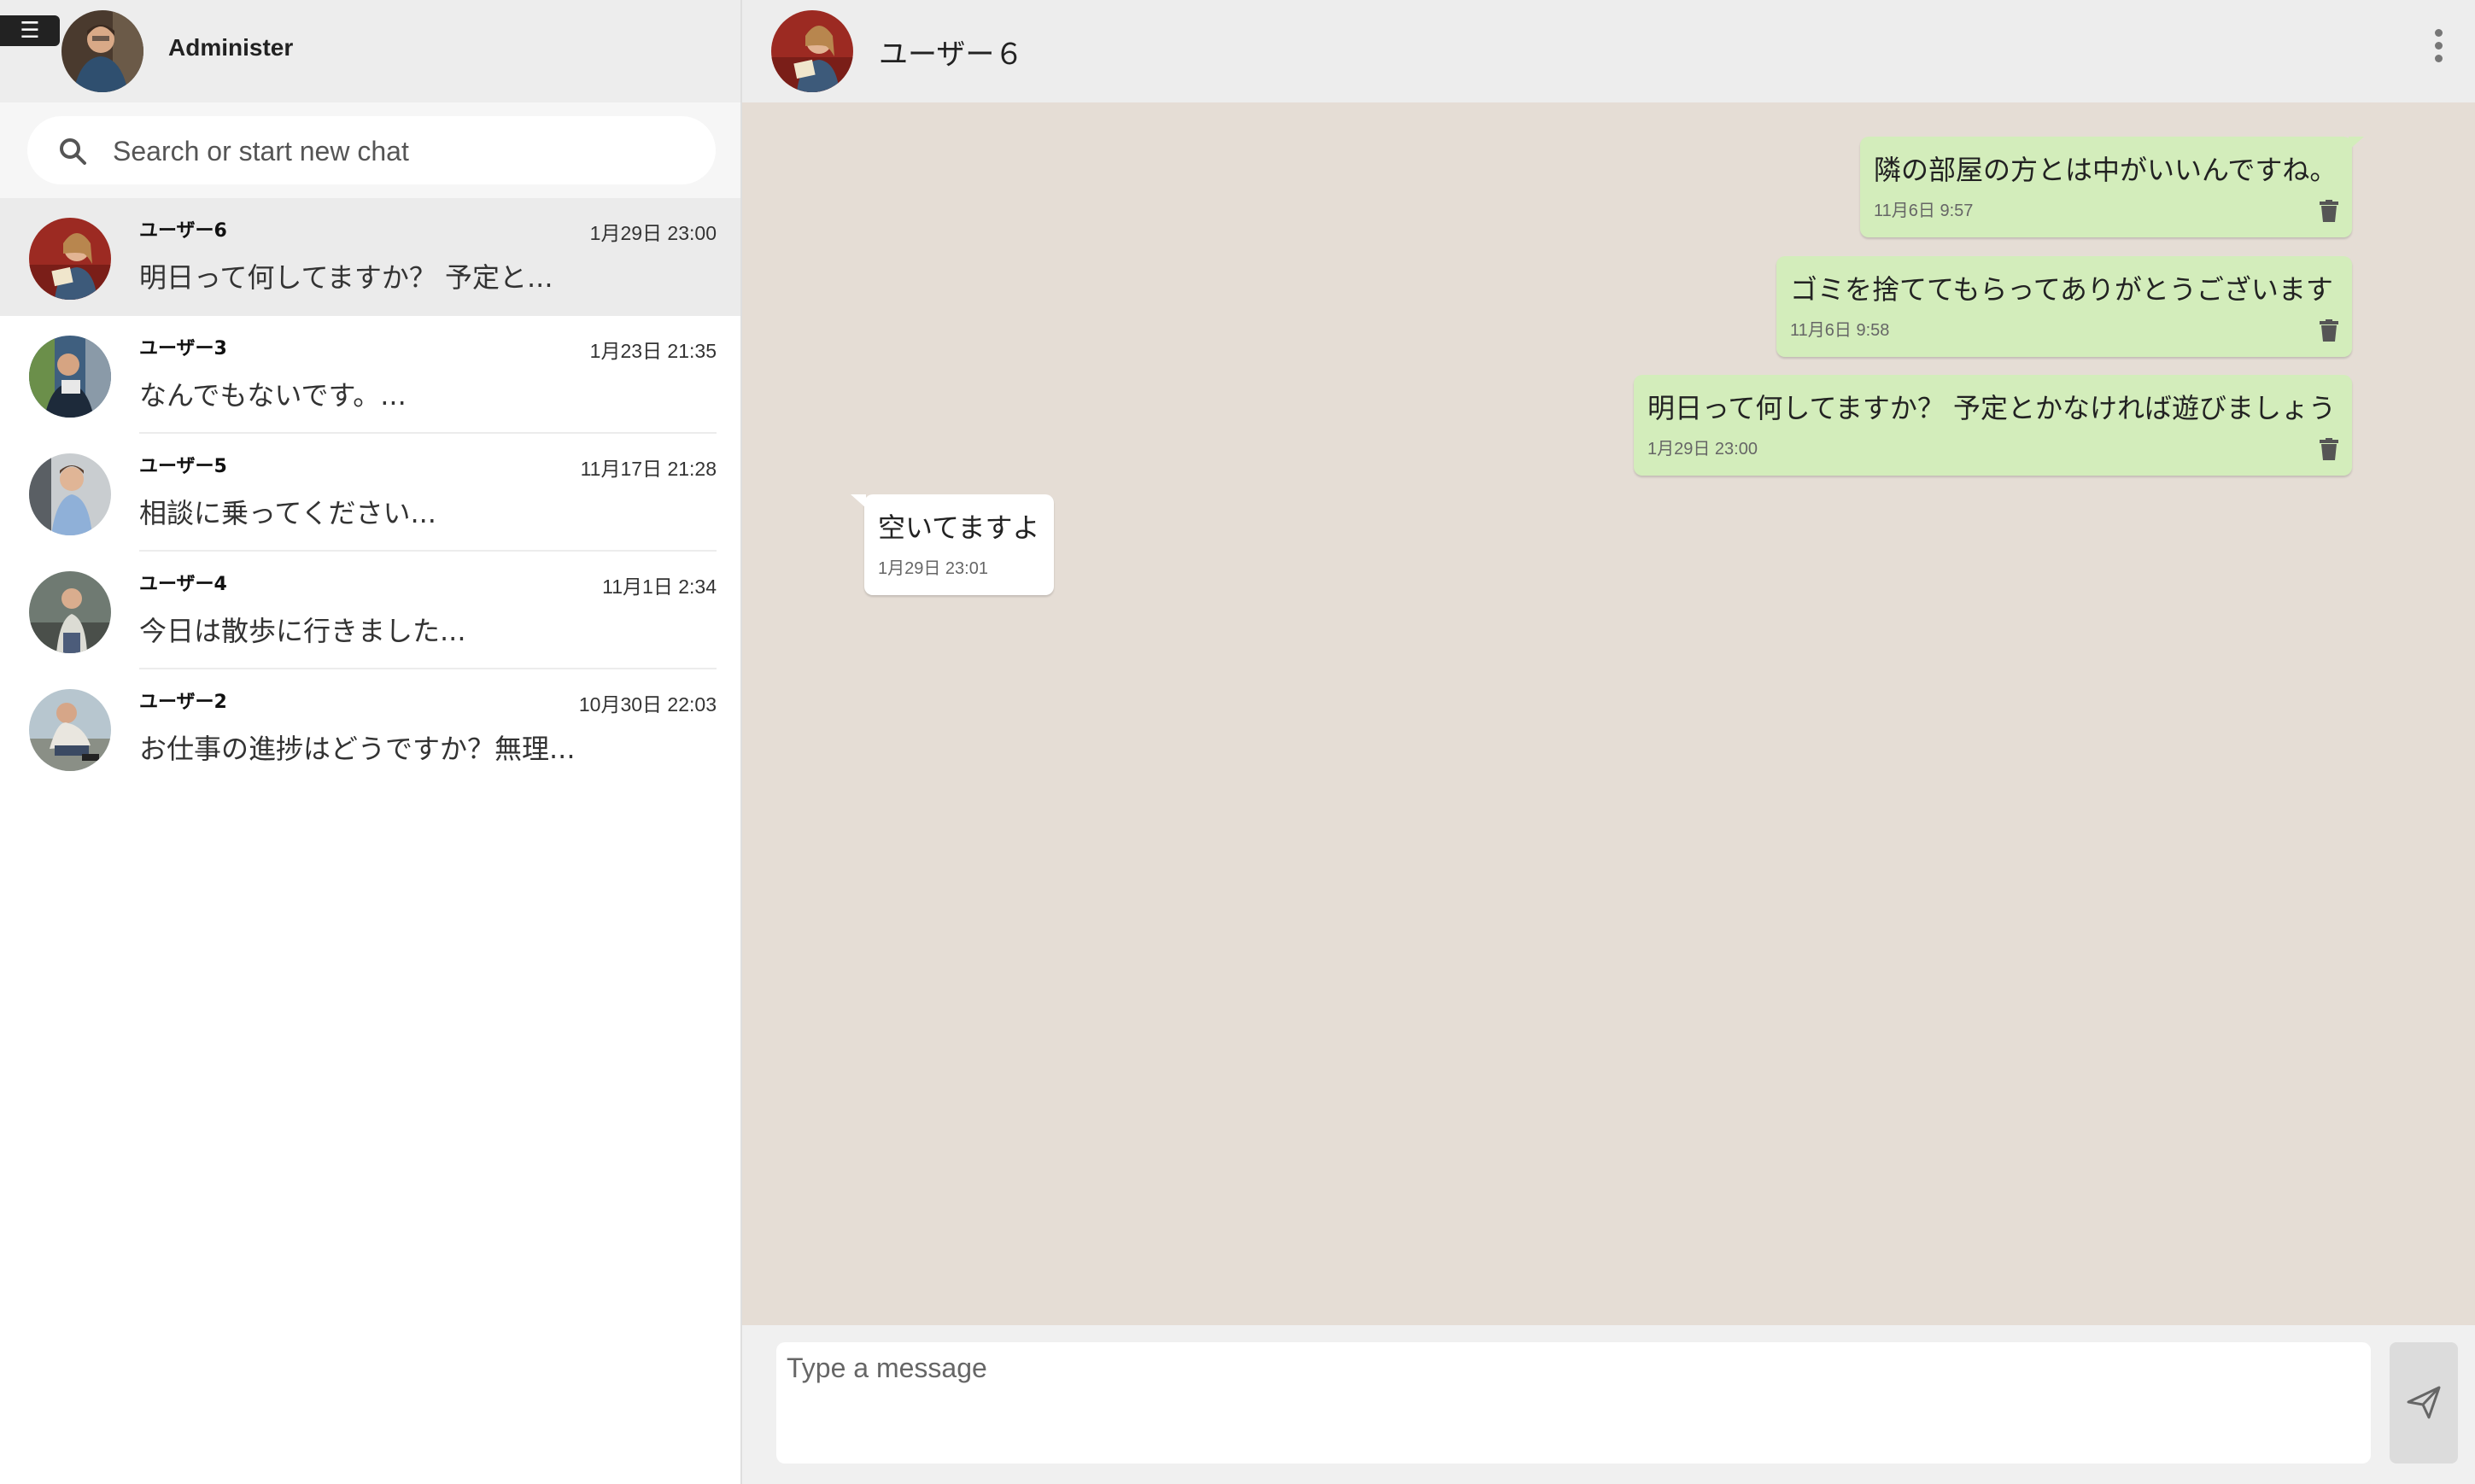  I want to click on message-text: ゴミを捨ててもらってありがとうございます, so click(2061, 289).